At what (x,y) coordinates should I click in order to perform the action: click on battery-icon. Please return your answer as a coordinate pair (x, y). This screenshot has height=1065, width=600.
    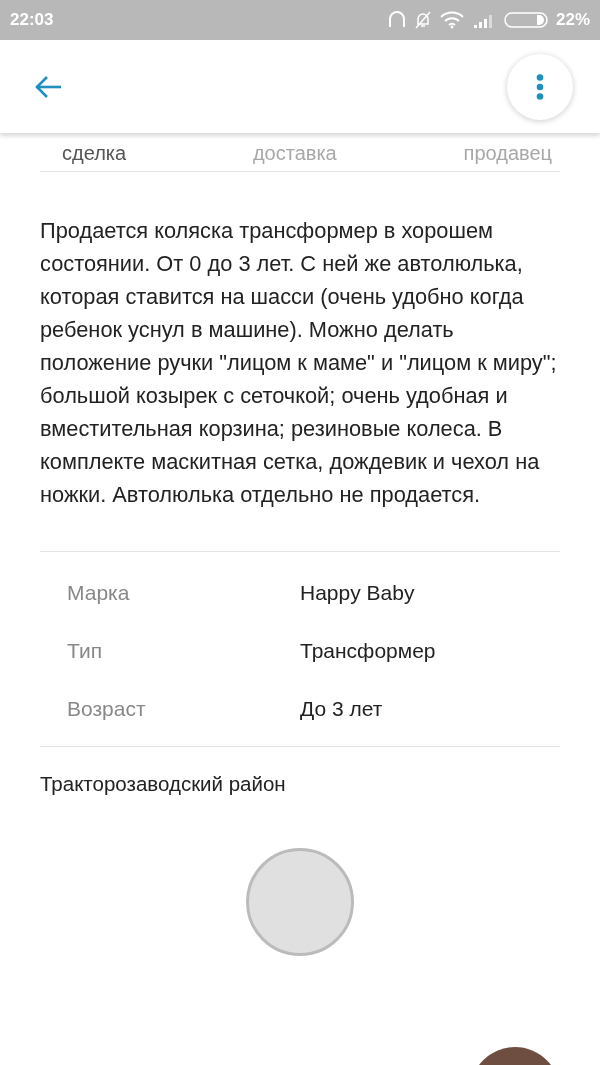
    Looking at the image, I should click on (525, 20).